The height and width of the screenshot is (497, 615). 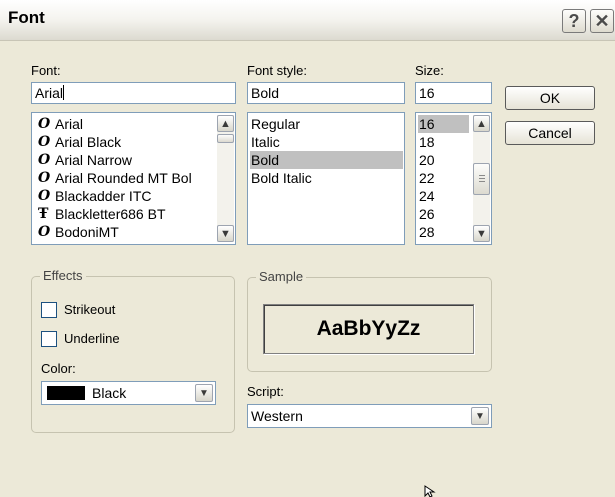 I want to click on size-list-scrollbar: ▲ ▼, so click(x=481, y=178).